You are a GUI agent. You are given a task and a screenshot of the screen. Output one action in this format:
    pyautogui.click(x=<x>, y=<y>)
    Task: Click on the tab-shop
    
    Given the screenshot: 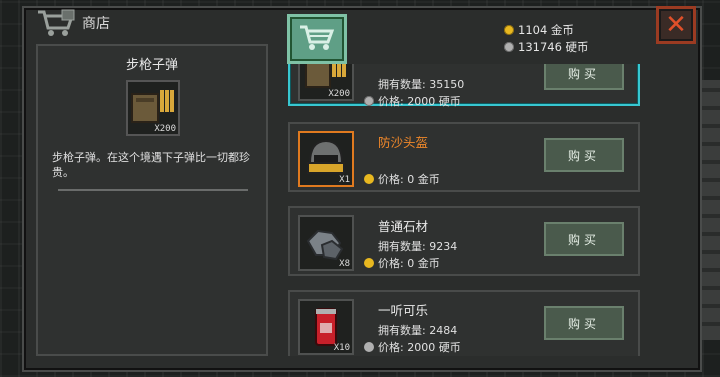 What is the action you would take?
    pyautogui.click(x=317, y=39)
    